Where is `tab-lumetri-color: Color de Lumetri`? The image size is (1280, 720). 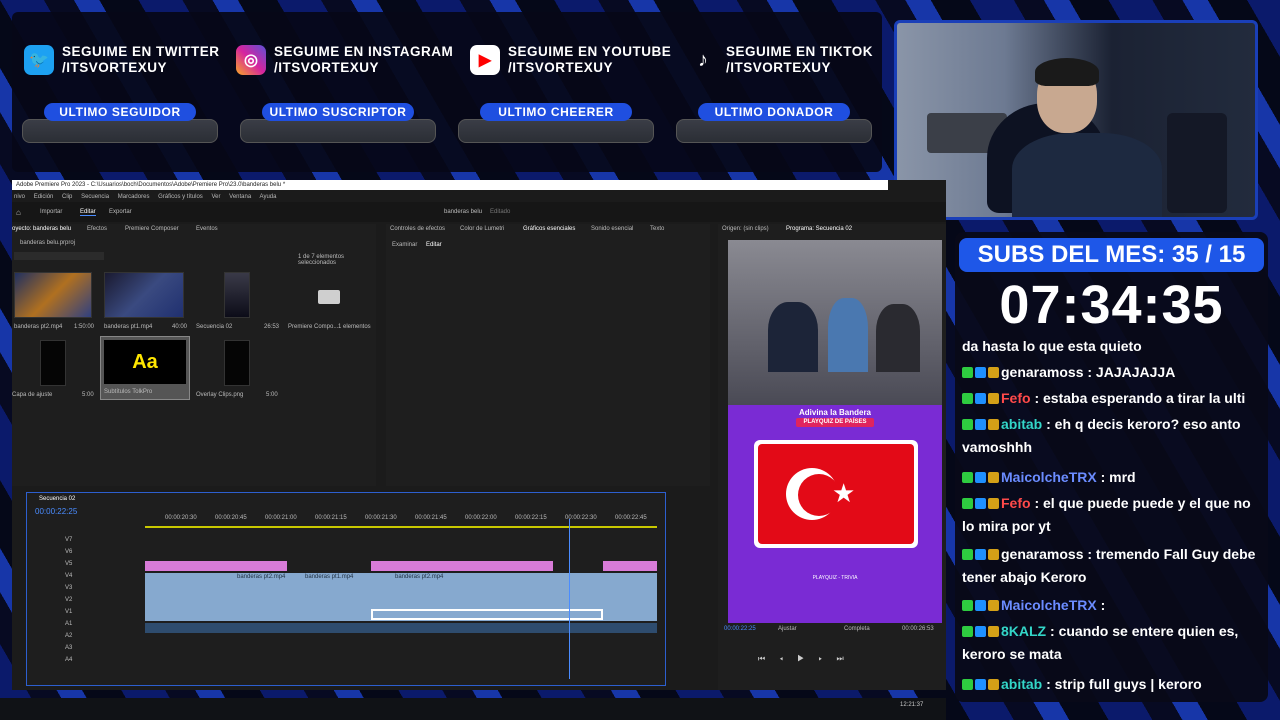 tab-lumetri-color: Color de Lumetri is located at coordinates (482, 229).